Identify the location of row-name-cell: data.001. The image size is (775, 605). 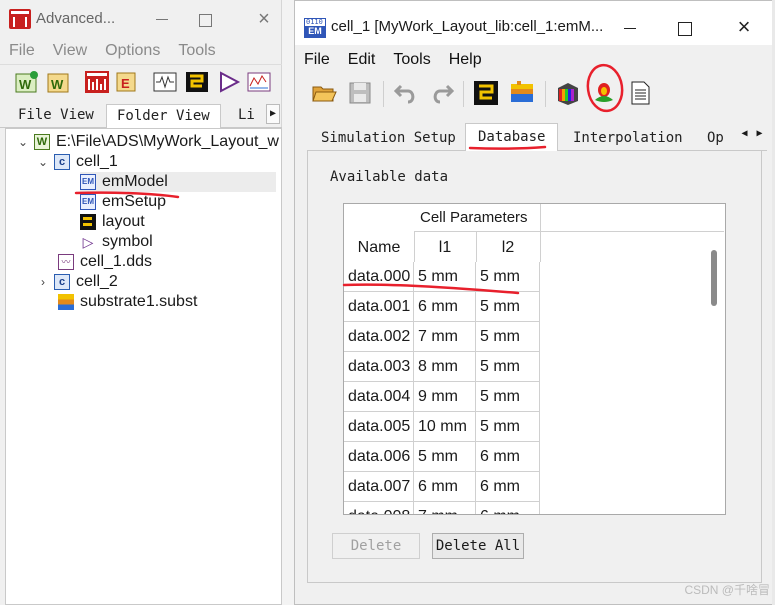
(379, 307).